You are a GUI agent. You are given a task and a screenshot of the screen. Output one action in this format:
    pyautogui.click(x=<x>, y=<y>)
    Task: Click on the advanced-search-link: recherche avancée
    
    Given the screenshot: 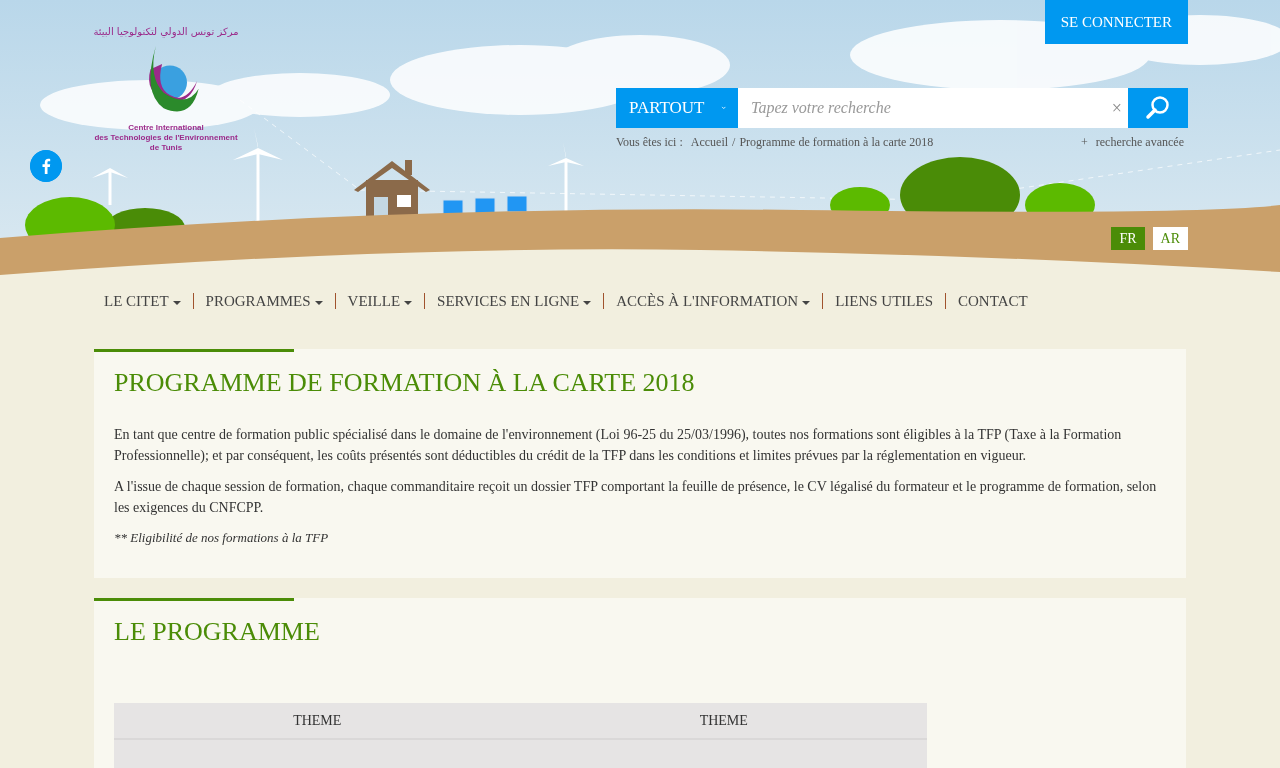 What is the action you would take?
    pyautogui.click(x=1139, y=142)
    